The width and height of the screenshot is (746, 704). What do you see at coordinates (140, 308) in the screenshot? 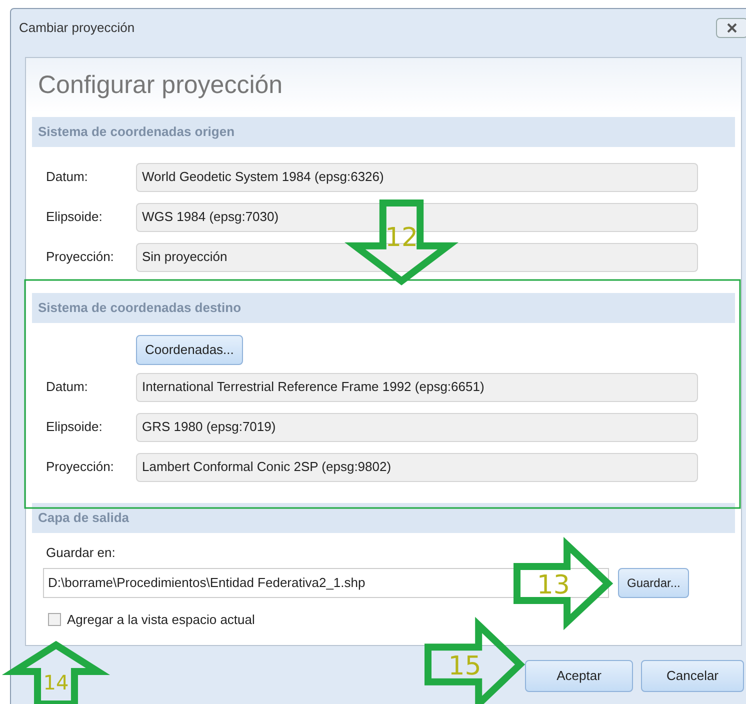
I see `section-title: Sistema de coordenadas destino` at bounding box center [140, 308].